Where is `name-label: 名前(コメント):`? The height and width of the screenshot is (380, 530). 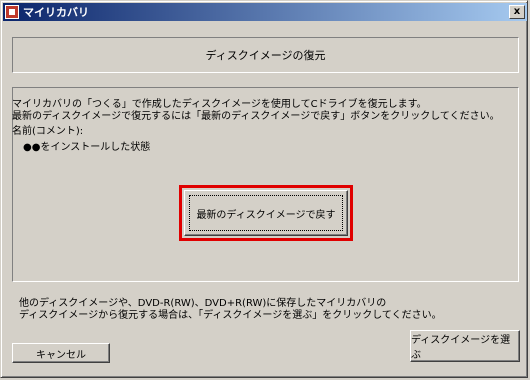
name-label: 名前(コメント): is located at coordinates (48, 131).